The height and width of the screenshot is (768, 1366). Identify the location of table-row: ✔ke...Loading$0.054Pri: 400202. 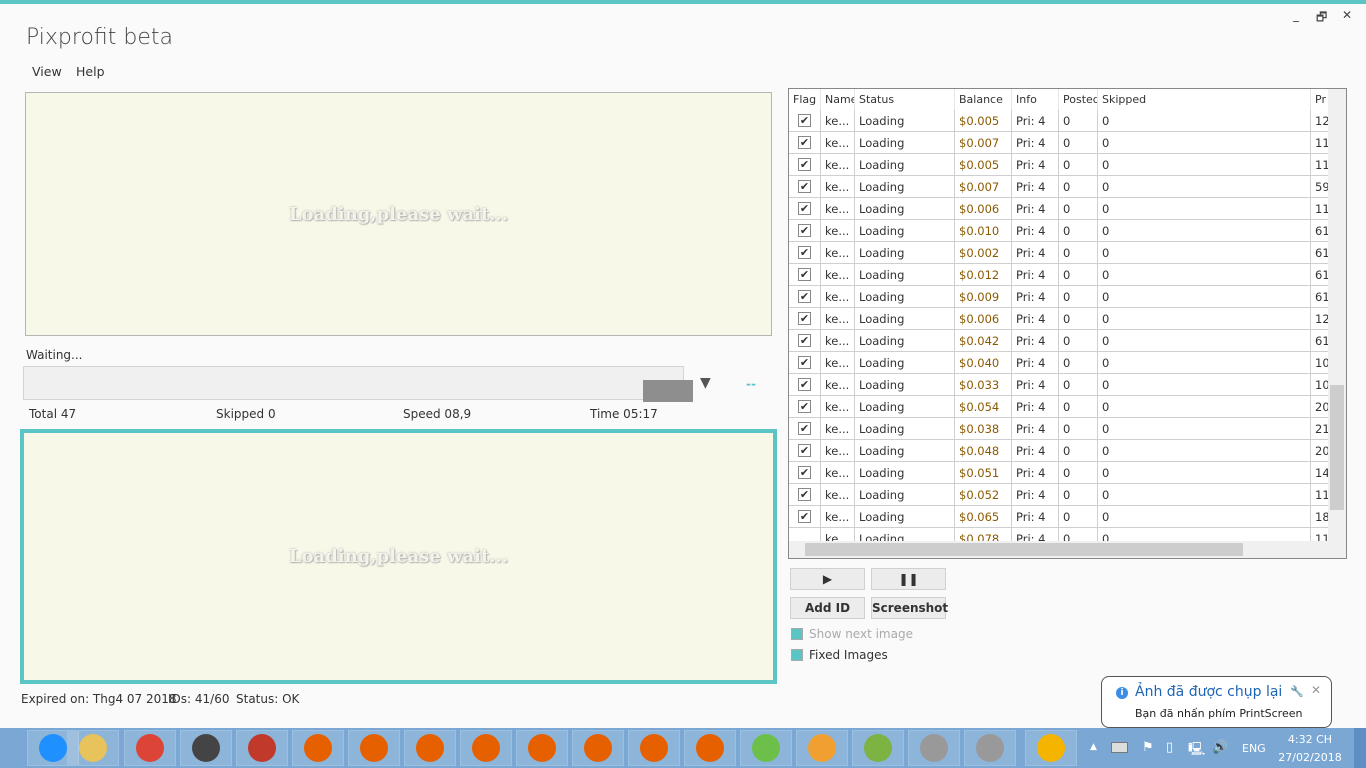
(1059, 407).